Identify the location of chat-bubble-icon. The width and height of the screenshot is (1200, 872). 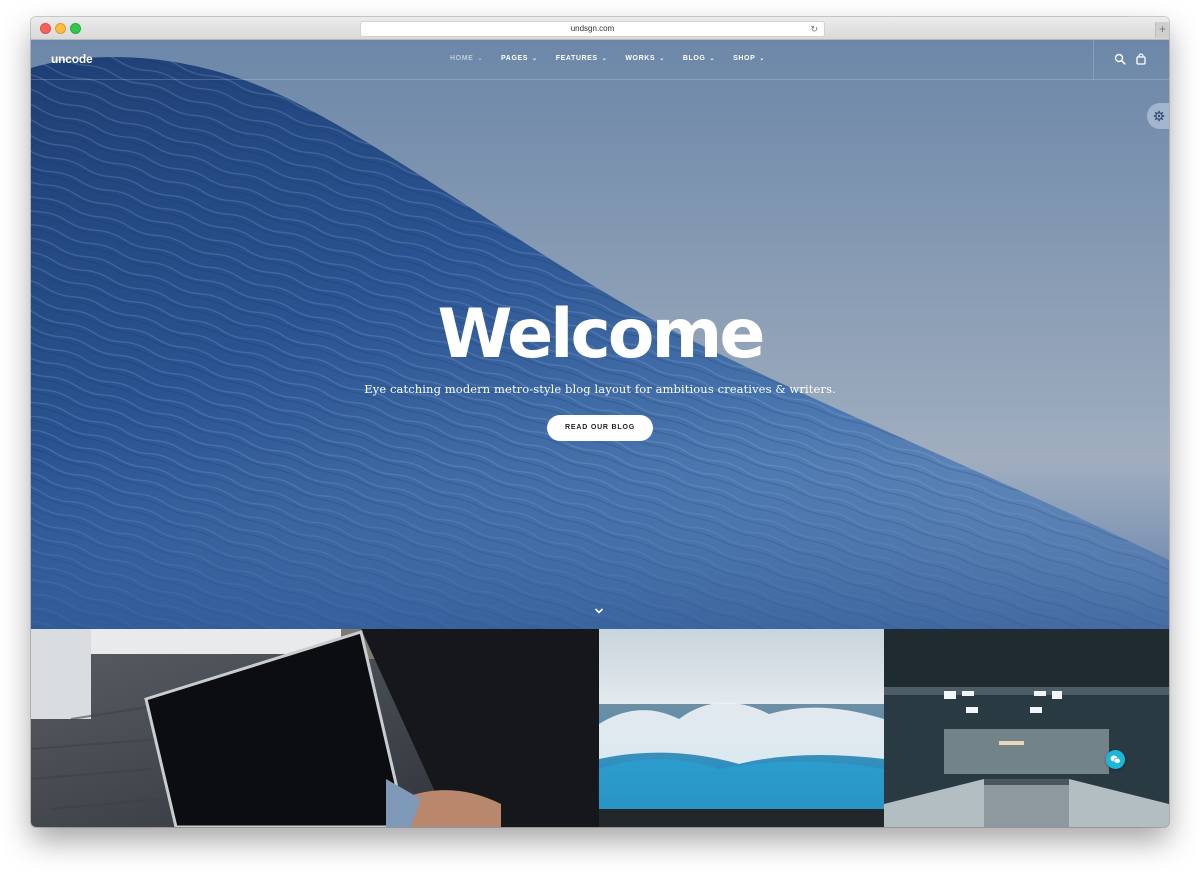
(1115, 759).